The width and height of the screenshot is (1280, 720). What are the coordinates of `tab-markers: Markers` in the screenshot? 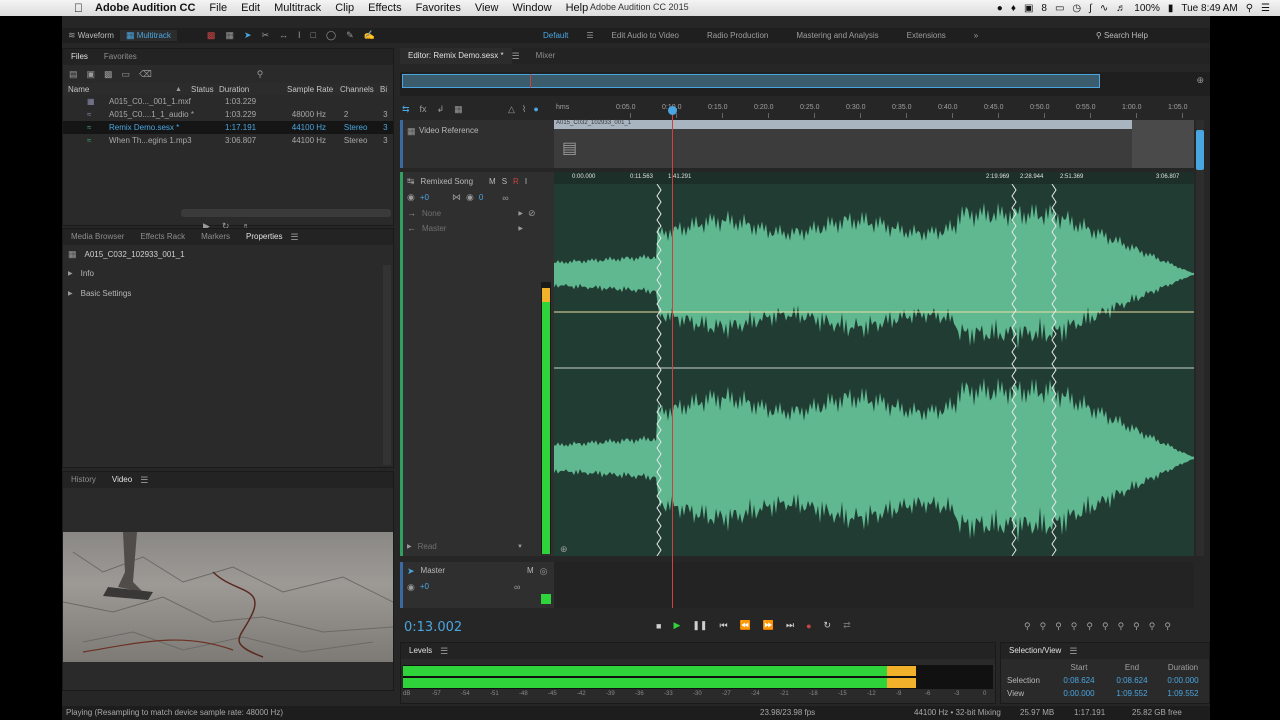 It's located at (215, 237).